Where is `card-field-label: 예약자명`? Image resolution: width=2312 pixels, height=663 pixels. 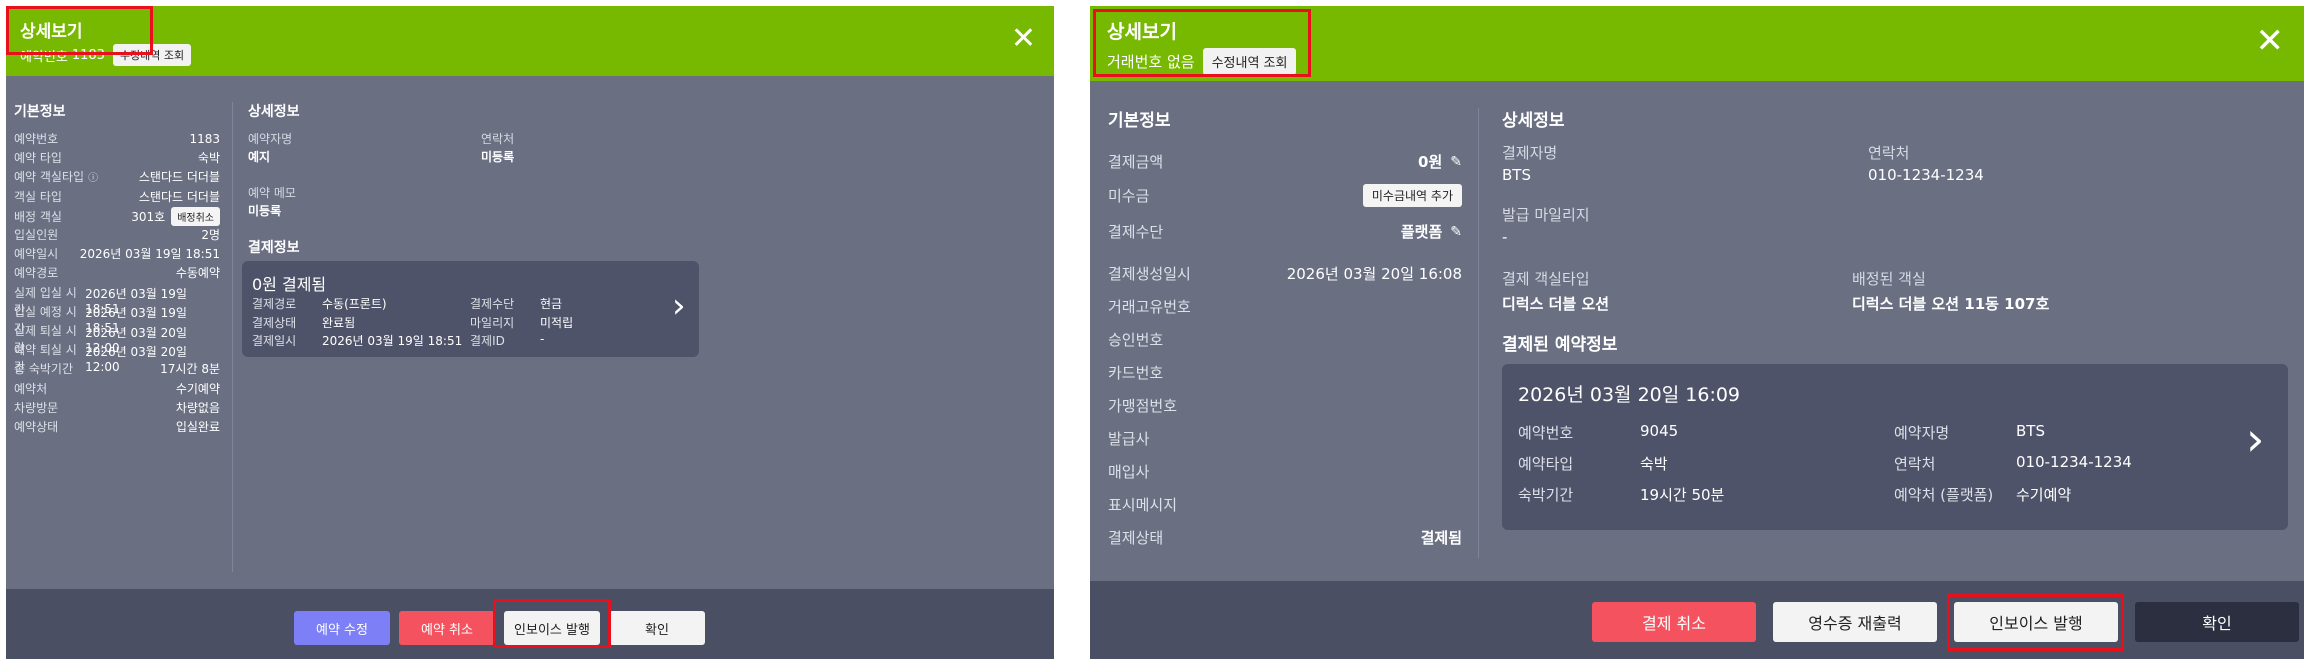 card-field-label: 예약자명 is located at coordinates (1922, 433).